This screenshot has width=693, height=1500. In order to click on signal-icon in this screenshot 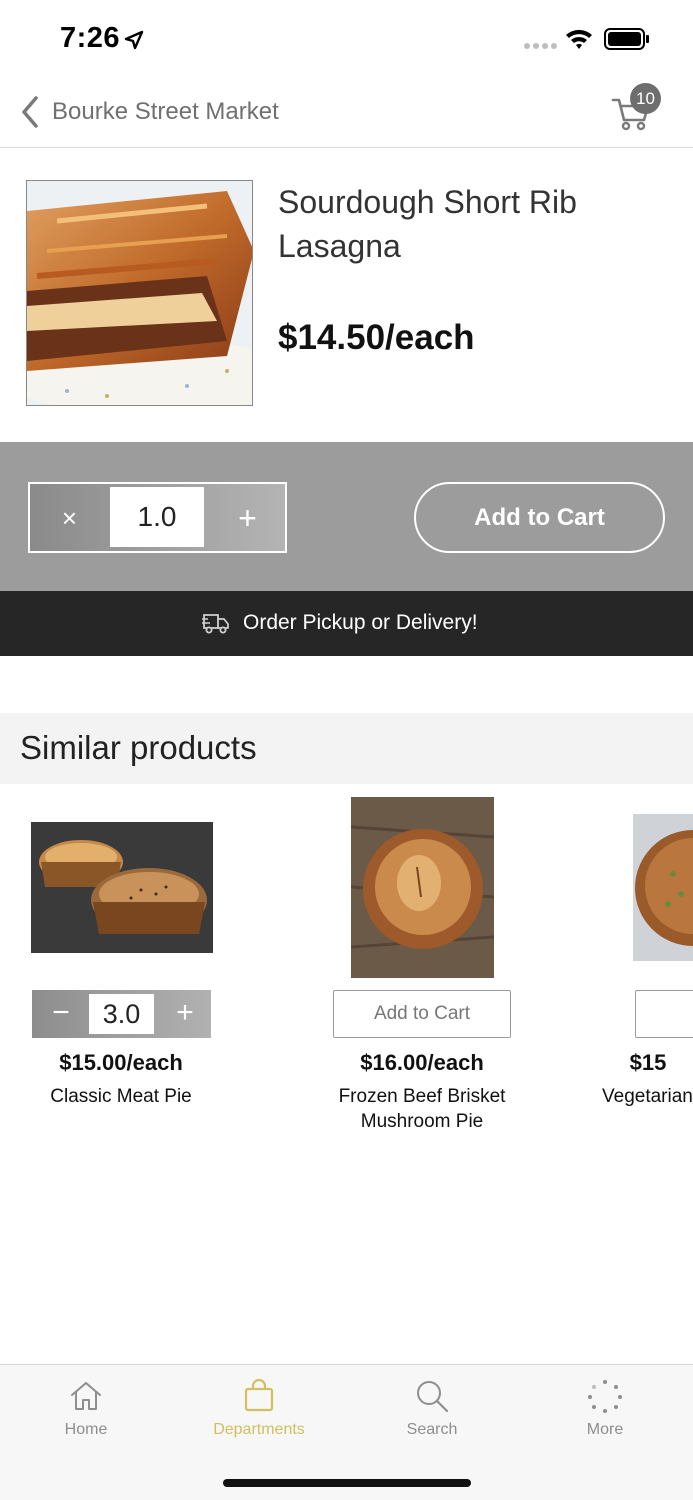, I will do `click(540, 46)`.